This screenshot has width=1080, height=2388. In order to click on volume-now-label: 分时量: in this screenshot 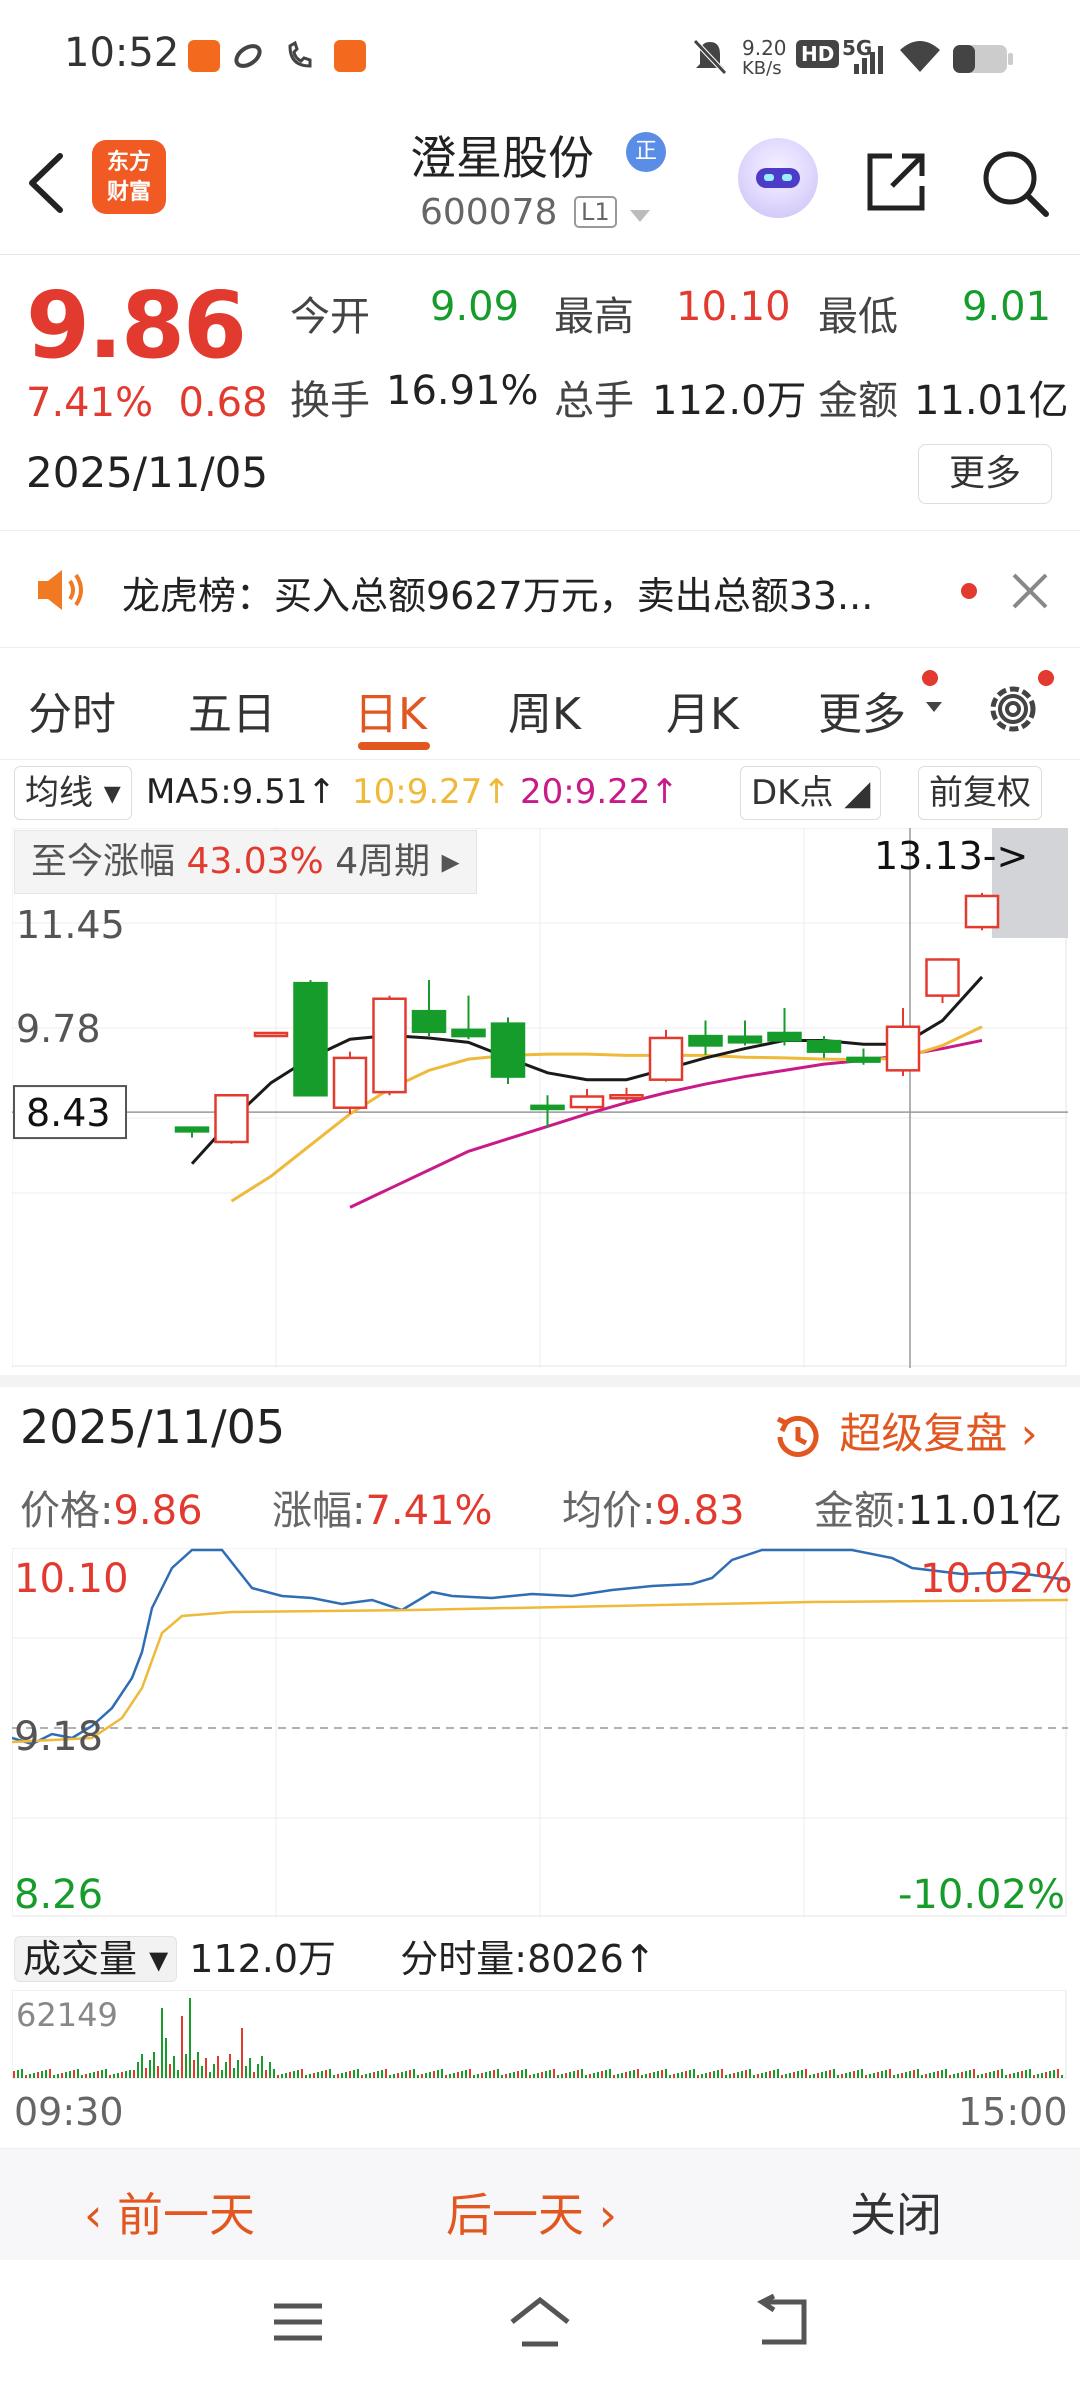, I will do `click(464, 1959)`.